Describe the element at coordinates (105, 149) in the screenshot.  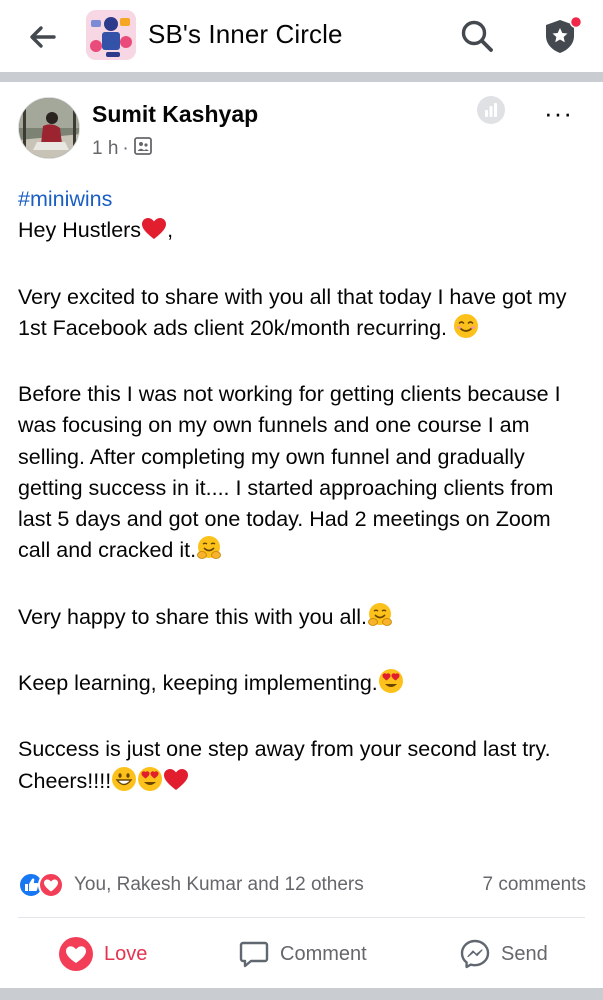
I see `post-time: 1 h` at that location.